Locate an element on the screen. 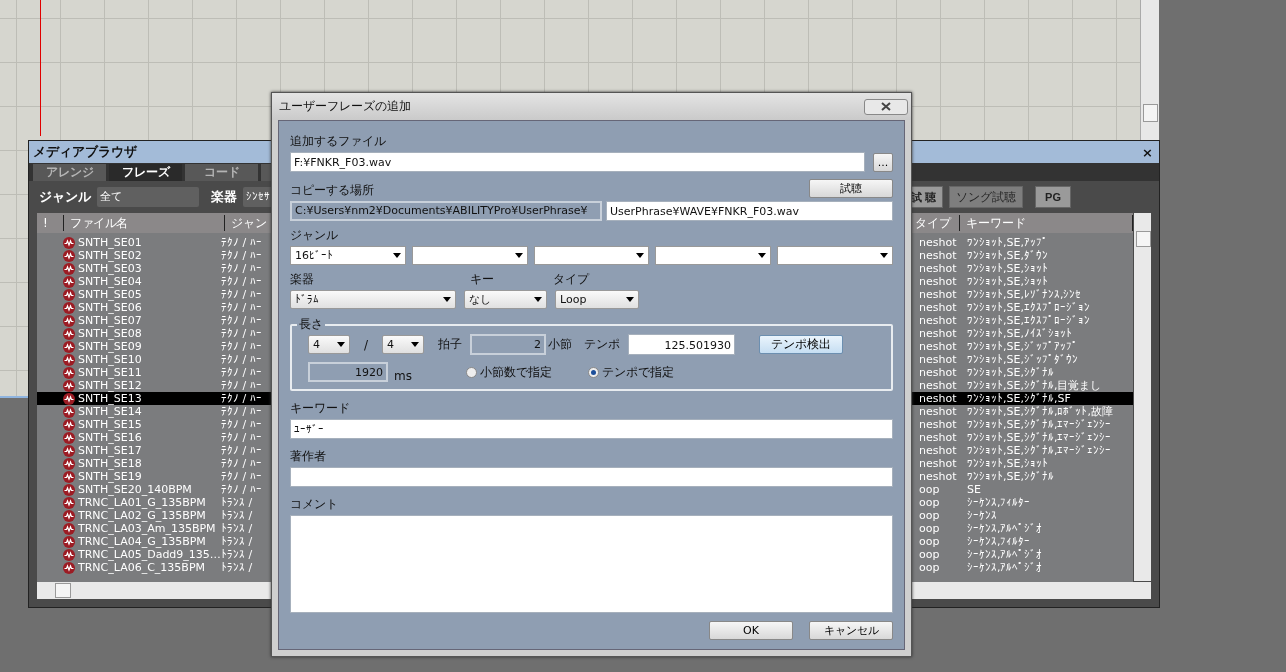 The height and width of the screenshot is (672, 1286). file-name: SNTH_SE03 is located at coordinates (110, 268).